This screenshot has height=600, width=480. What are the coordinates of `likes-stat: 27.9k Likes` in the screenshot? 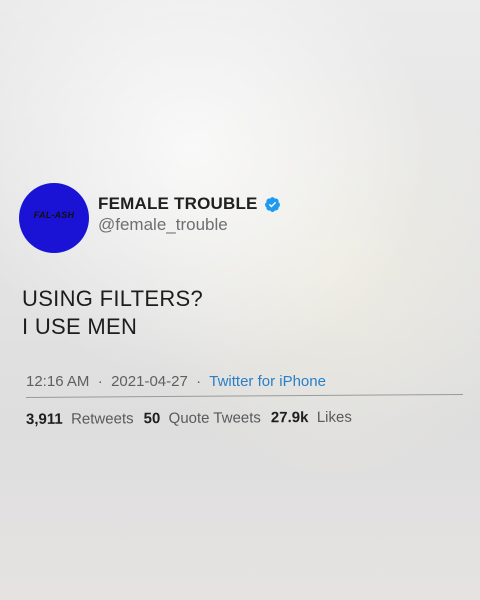 It's located at (311, 418).